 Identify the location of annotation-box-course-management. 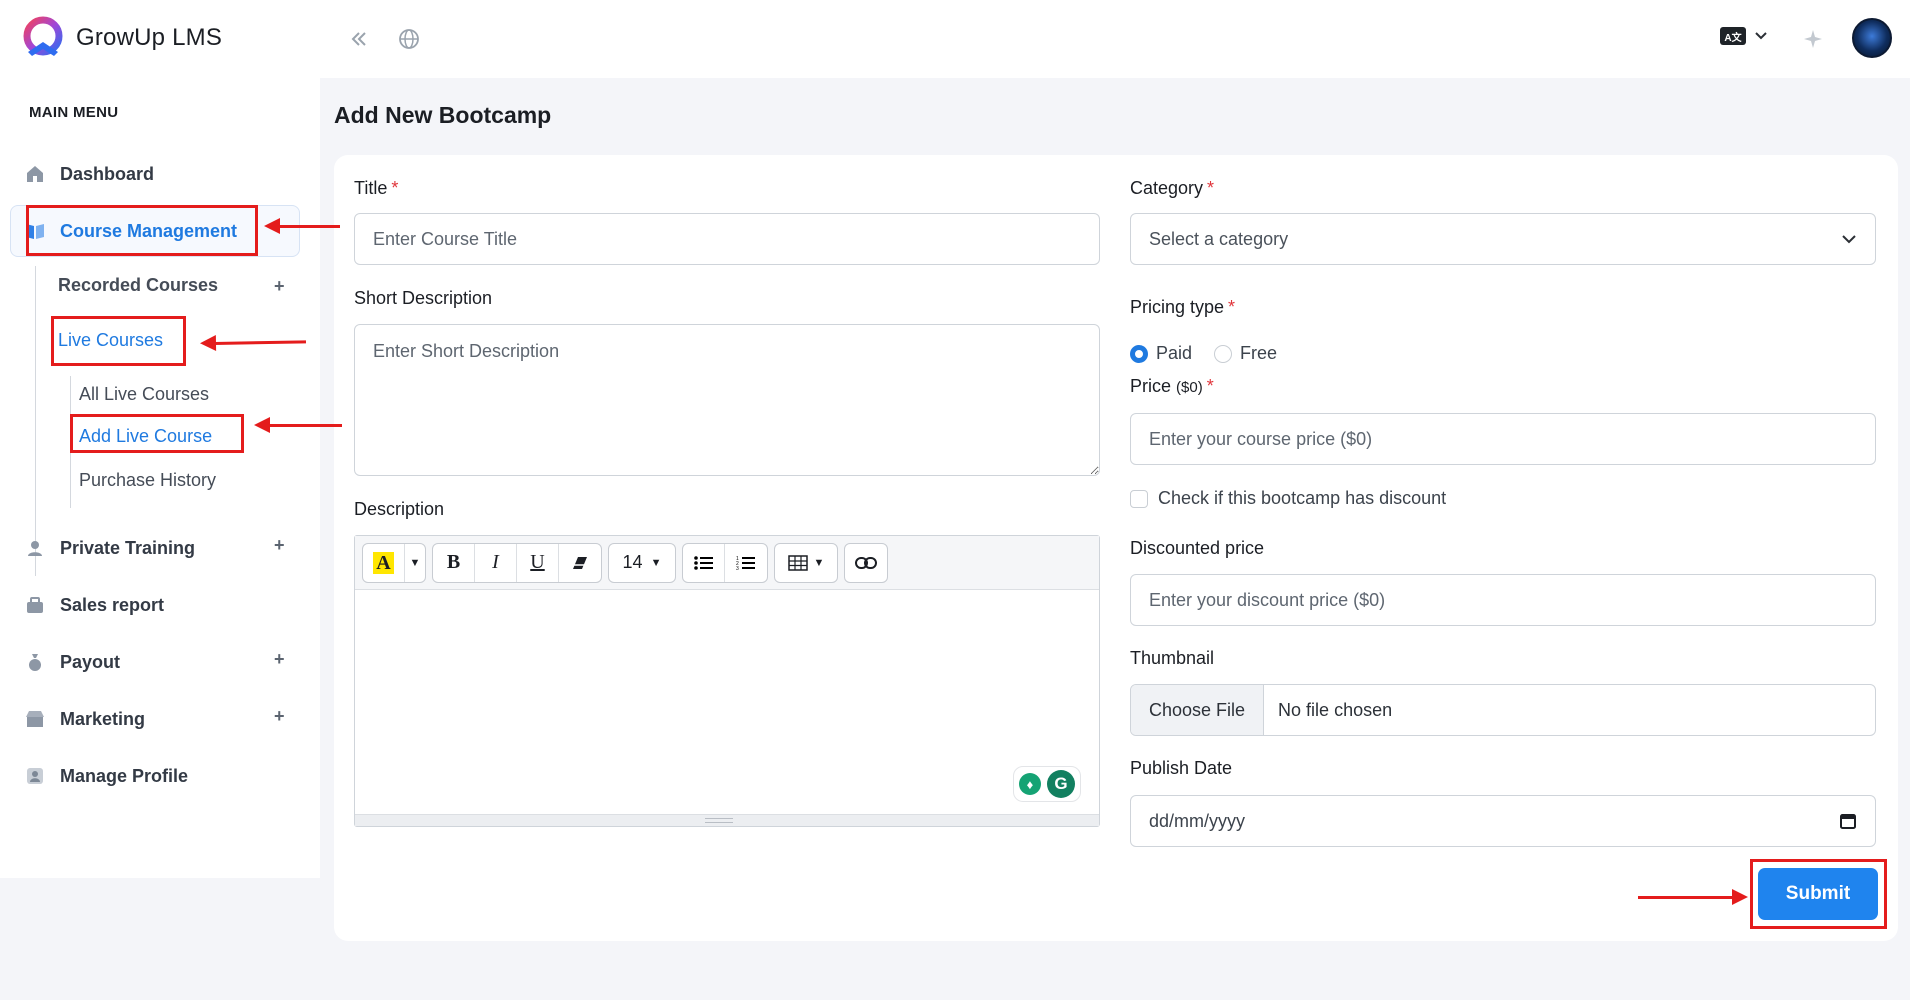
(142, 230).